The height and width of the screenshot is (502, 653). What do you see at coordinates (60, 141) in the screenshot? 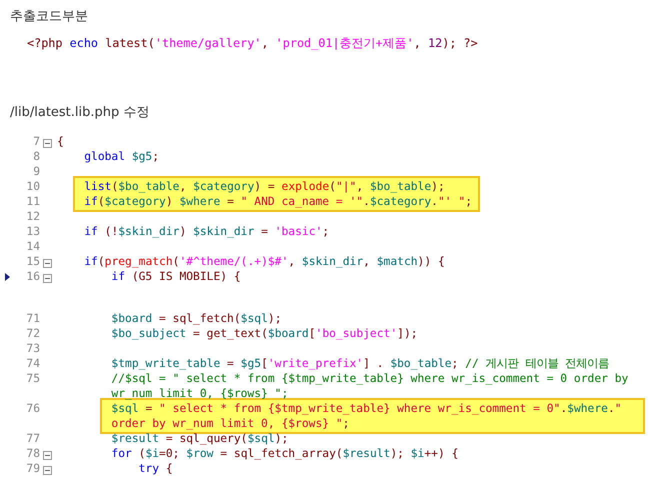
I see `code-line: {` at bounding box center [60, 141].